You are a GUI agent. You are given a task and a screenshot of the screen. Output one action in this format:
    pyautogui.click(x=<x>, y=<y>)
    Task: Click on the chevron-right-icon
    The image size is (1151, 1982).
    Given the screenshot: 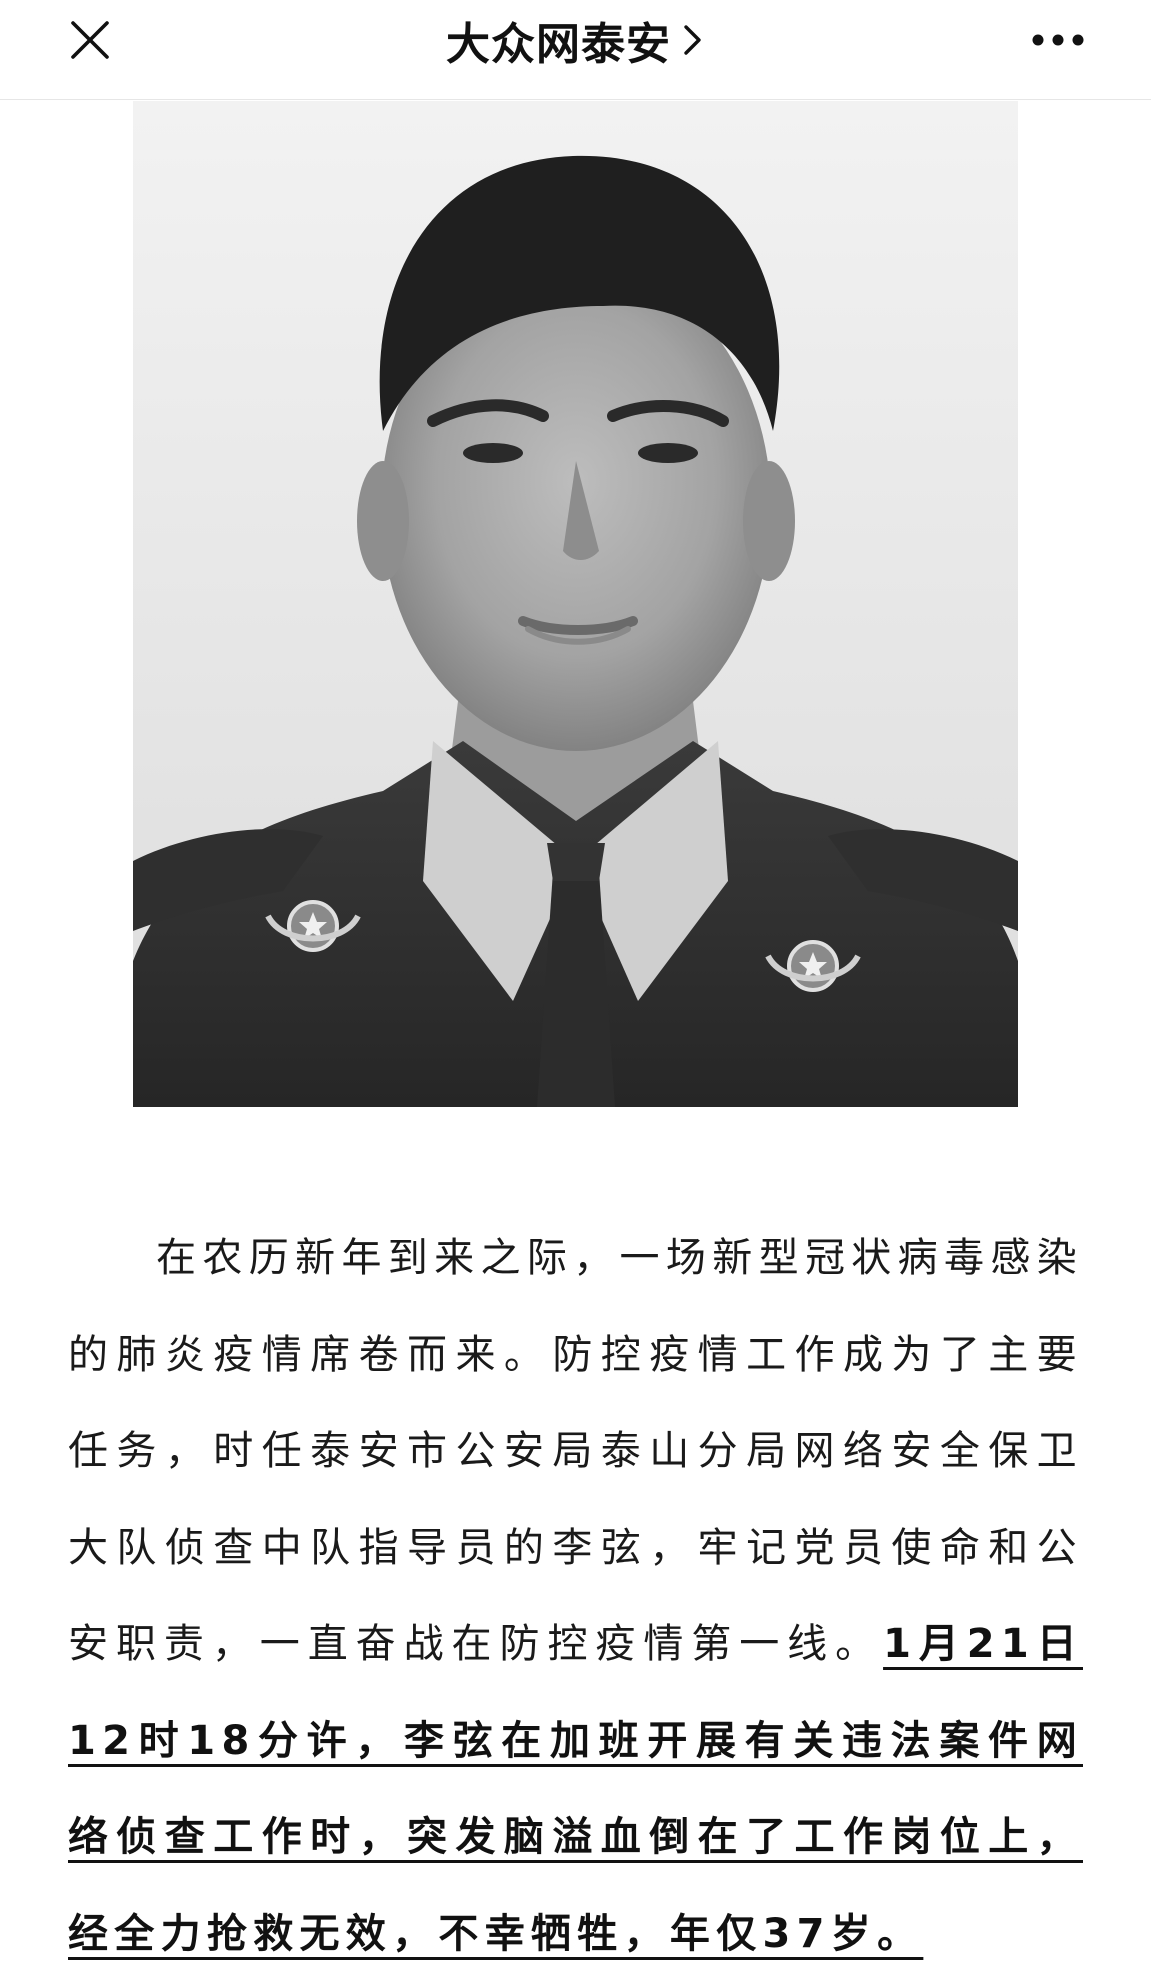 What is the action you would take?
    pyautogui.click(x=692, y=40)
    